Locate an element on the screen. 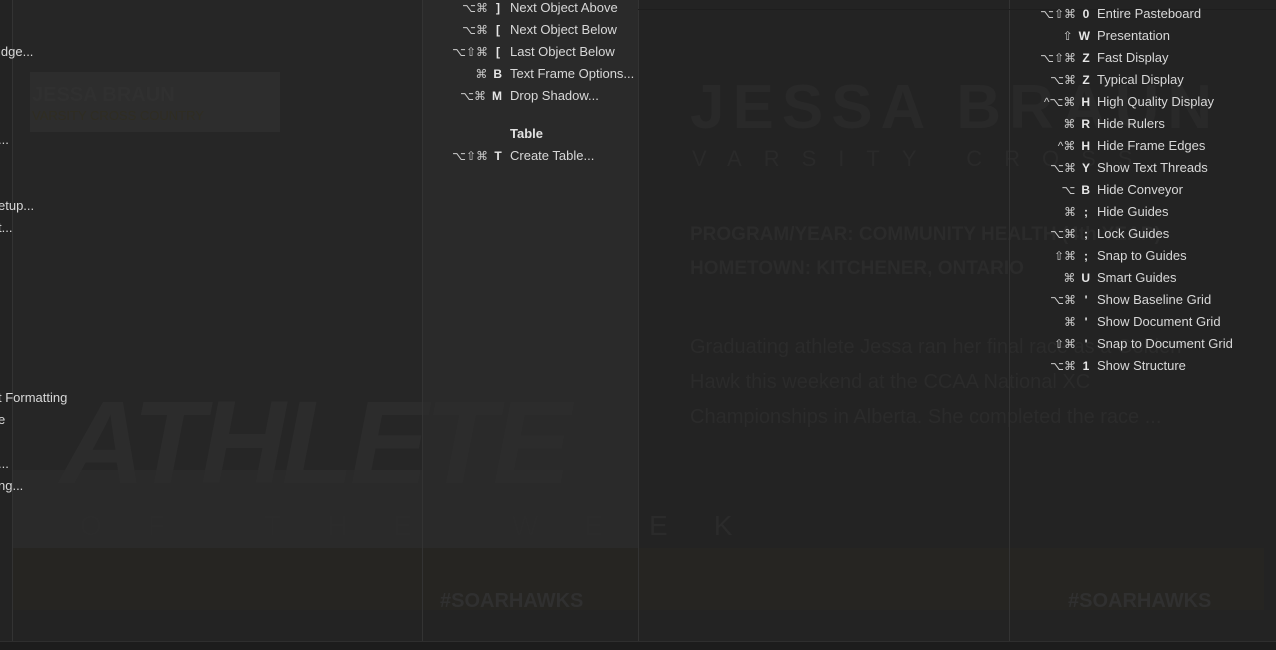 This screenshot has height=650, width=1276. menu-item-show-document-grid: ⌘ ' Show Document Grid is located at coordinates (1140, 322).